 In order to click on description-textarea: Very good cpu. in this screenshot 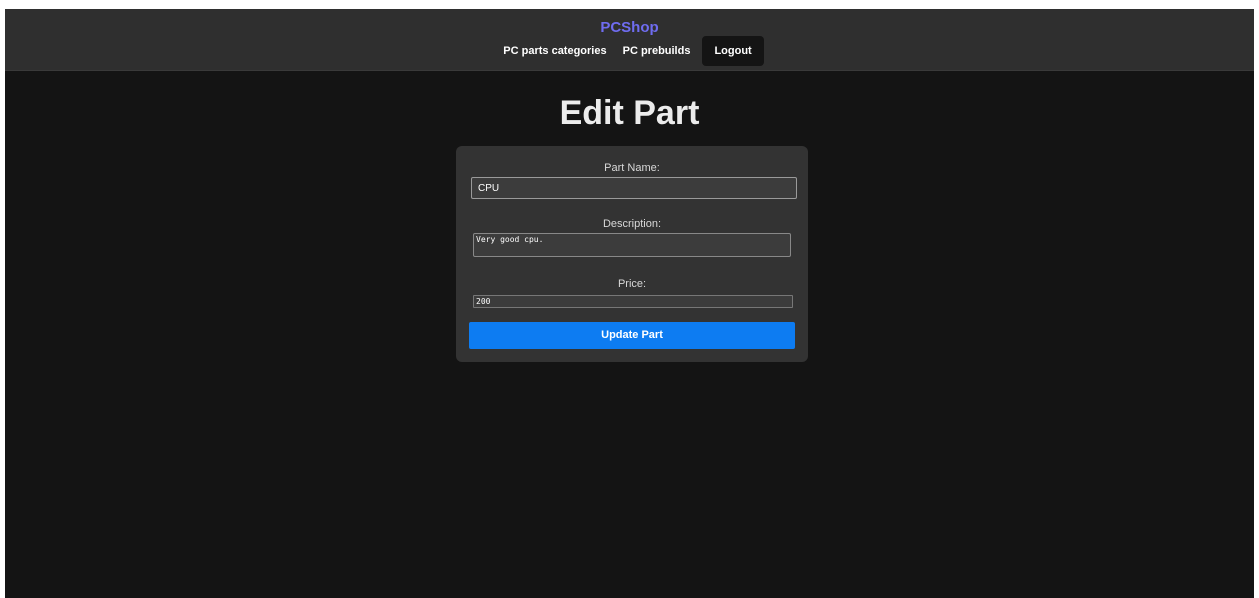, I will do `click(632, 245)`.